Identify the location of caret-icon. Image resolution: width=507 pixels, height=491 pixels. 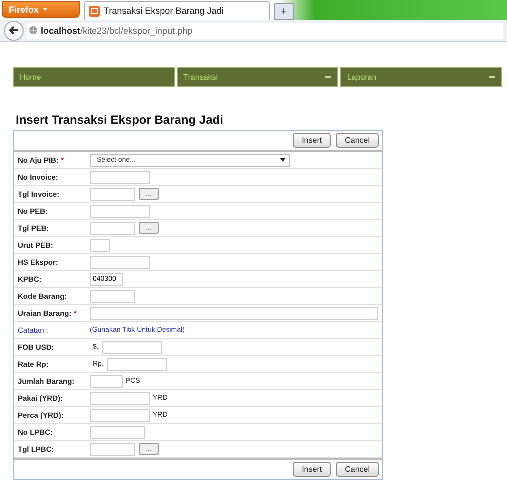
(45, 9).